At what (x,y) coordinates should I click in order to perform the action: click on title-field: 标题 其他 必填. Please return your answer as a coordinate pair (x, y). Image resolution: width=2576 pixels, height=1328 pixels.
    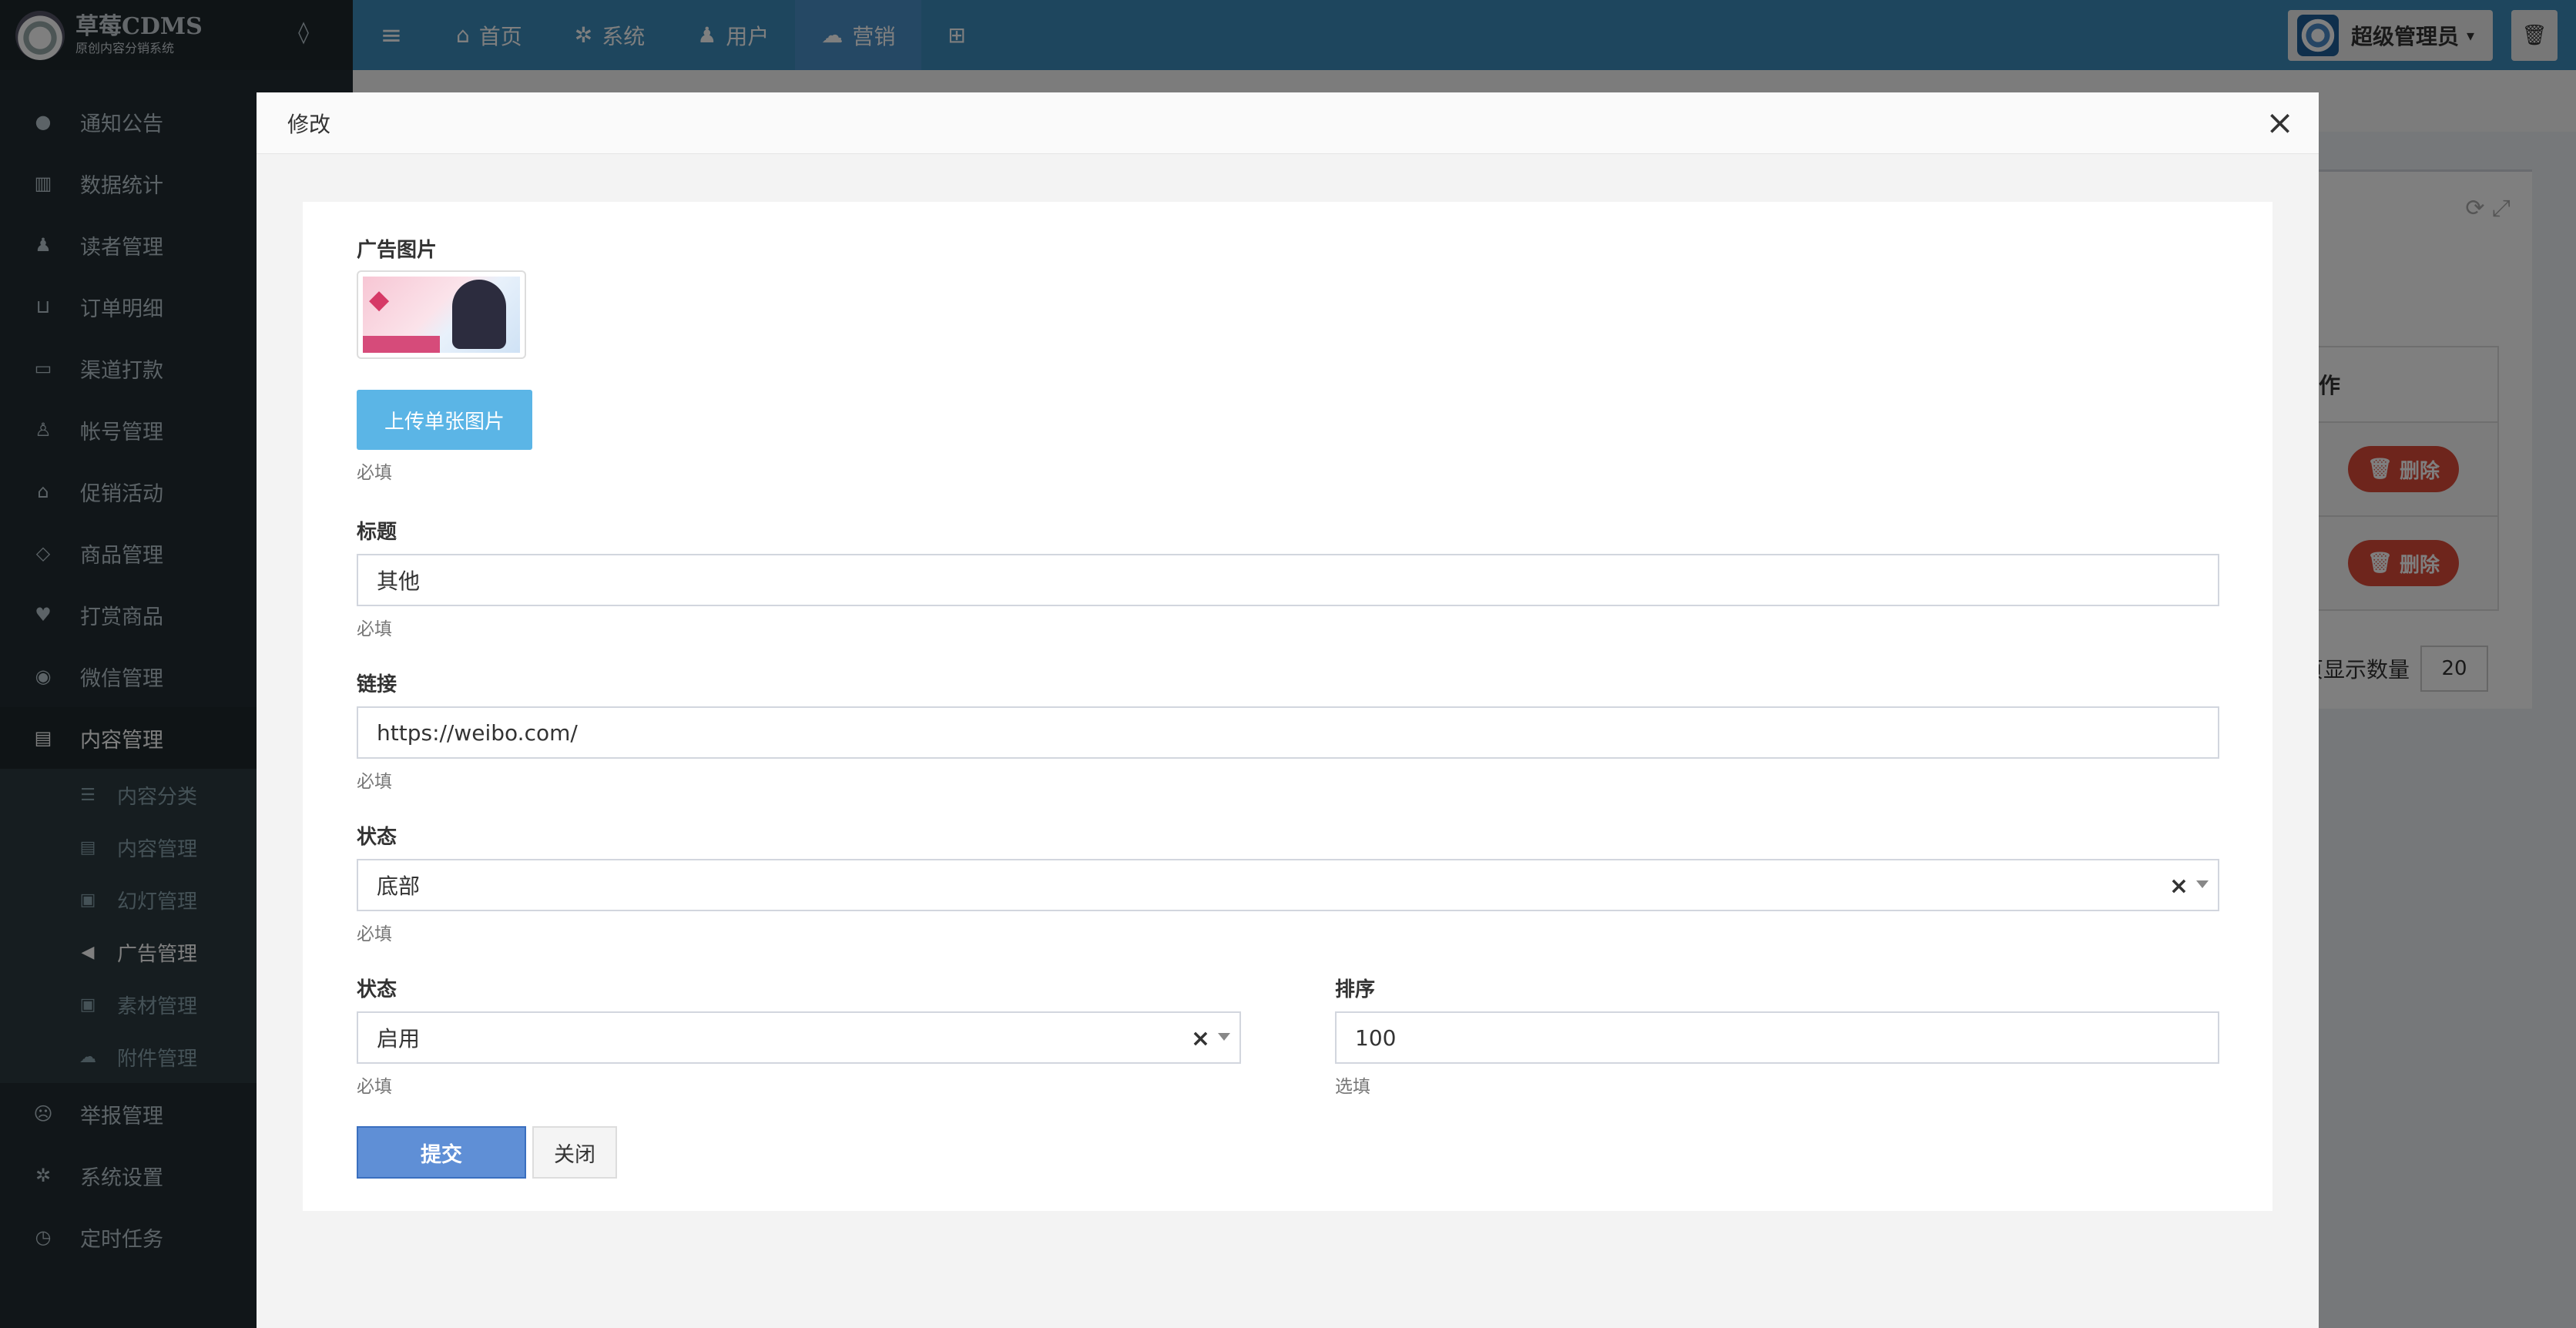
    Looking at the image, I should click on (1288, 578).